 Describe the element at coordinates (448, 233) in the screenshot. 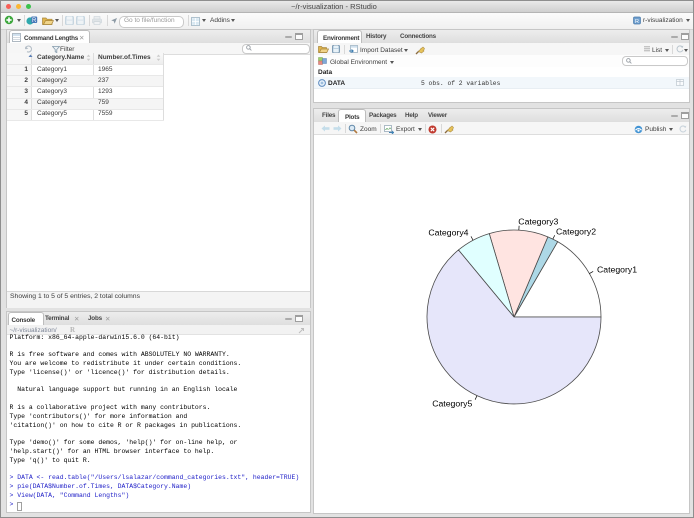

I see `svg-text: Category4` at that location.